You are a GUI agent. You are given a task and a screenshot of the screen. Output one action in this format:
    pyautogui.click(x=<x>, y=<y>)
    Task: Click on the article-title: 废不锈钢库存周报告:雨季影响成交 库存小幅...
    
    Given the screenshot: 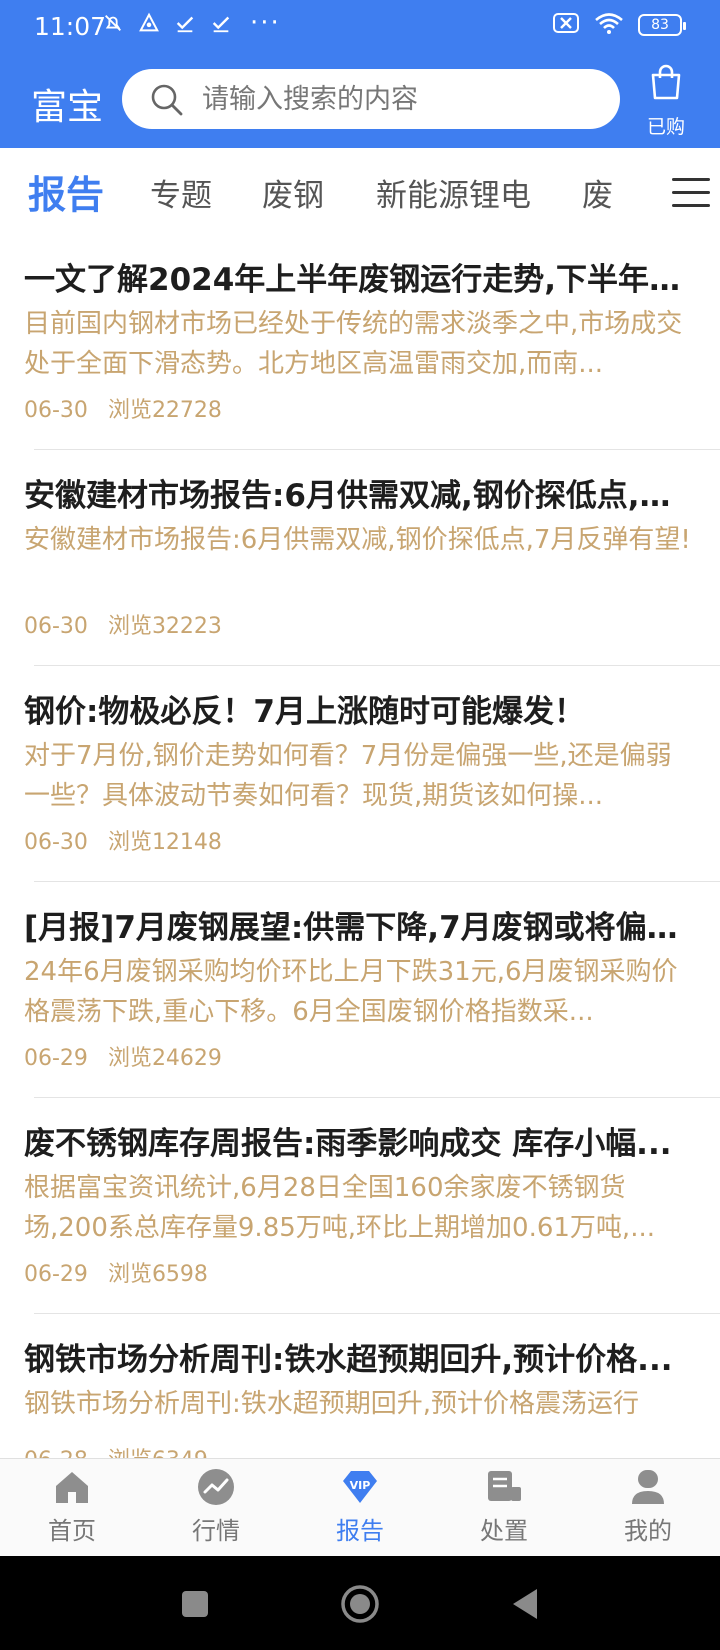 What is the action you would take?
    pyautogui.click(x=348, y=1144)
    